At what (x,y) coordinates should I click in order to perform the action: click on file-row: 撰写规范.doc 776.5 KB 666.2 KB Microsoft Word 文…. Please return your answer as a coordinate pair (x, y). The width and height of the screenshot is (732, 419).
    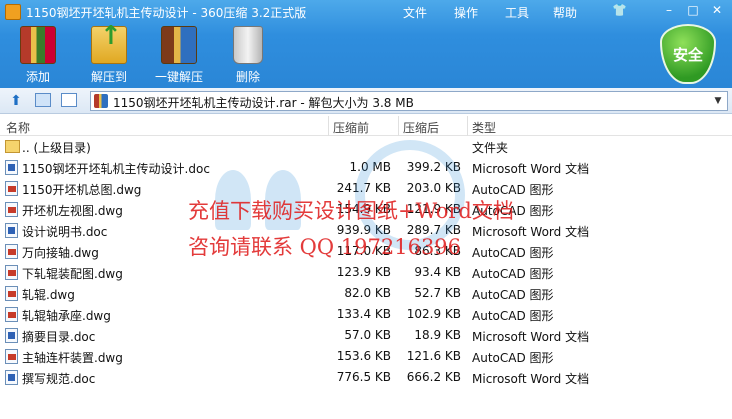
    Looking at the image, I should click on (366, 377).